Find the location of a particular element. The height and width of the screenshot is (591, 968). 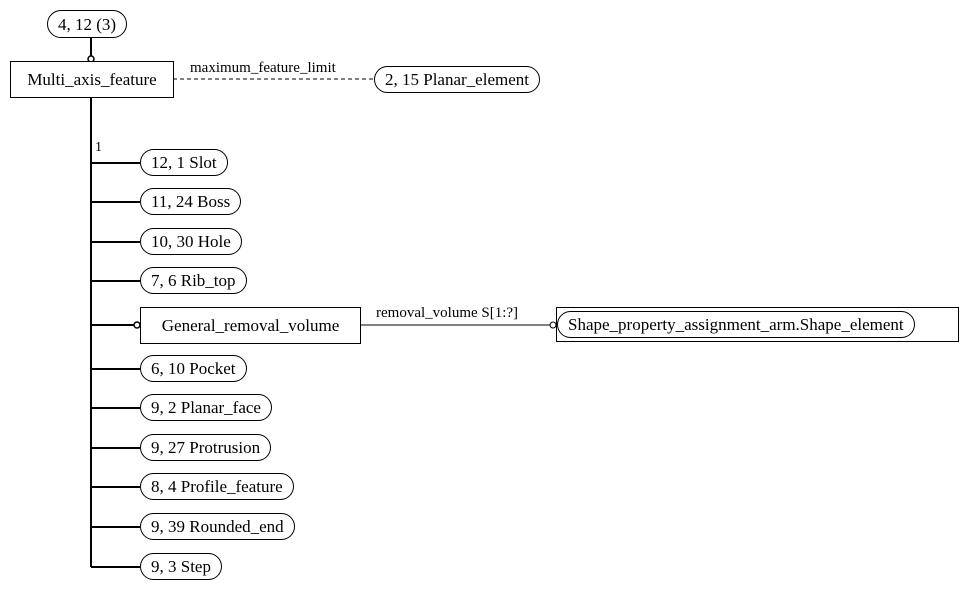

subtype-label: 6, 10 Pocket is located at coordinates (193, 368).